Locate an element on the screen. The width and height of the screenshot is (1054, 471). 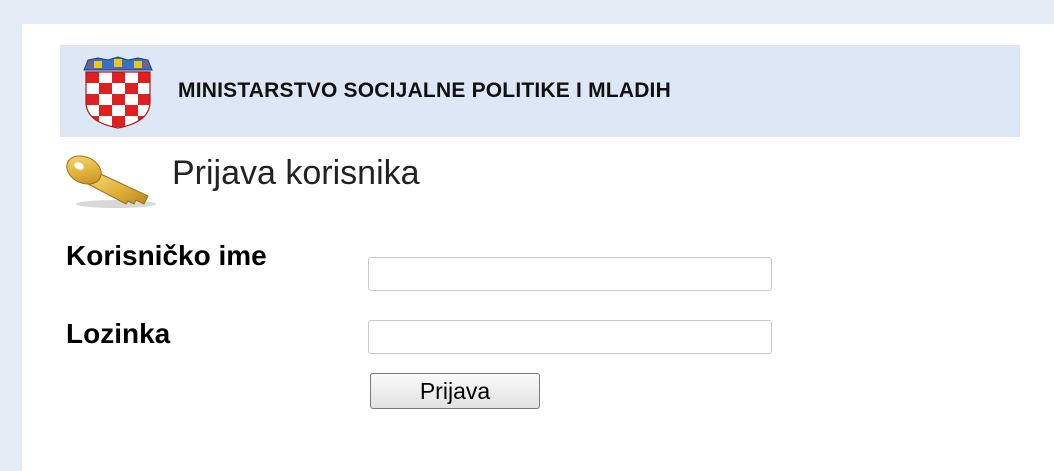
password-input is located at coordinates (570, 337).